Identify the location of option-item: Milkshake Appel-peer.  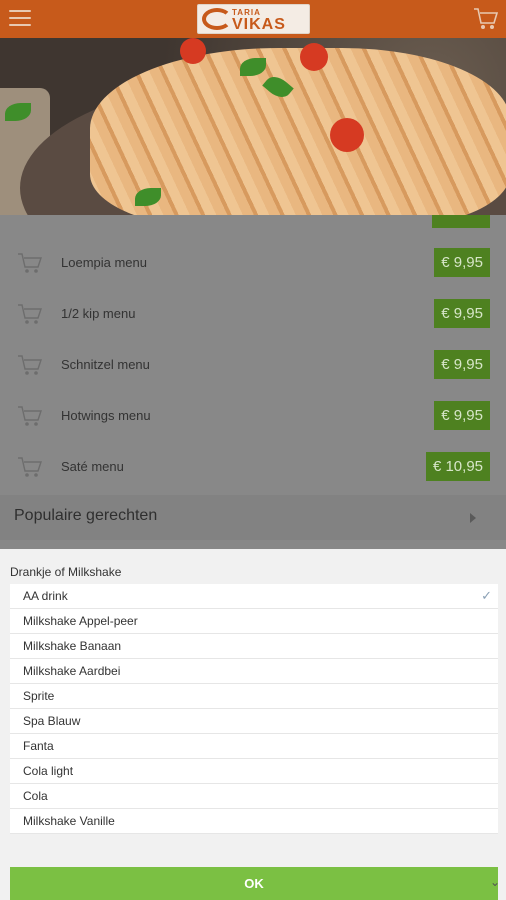
(254, 621).